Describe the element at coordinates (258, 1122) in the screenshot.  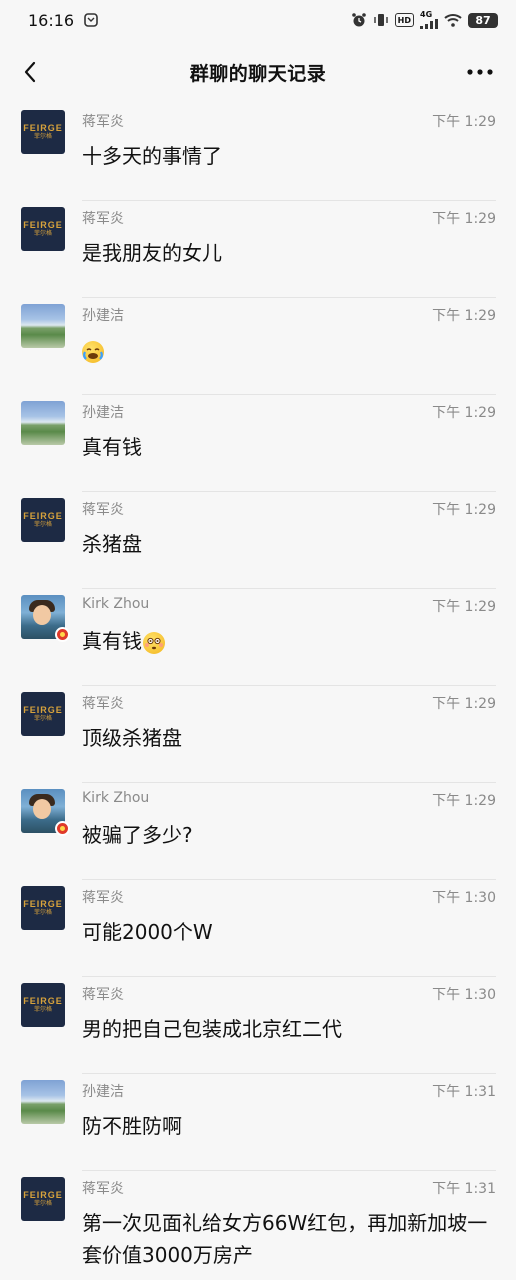
I see `message-row: 孙建洁 下午 1:31 防不胜防啊` at that location.